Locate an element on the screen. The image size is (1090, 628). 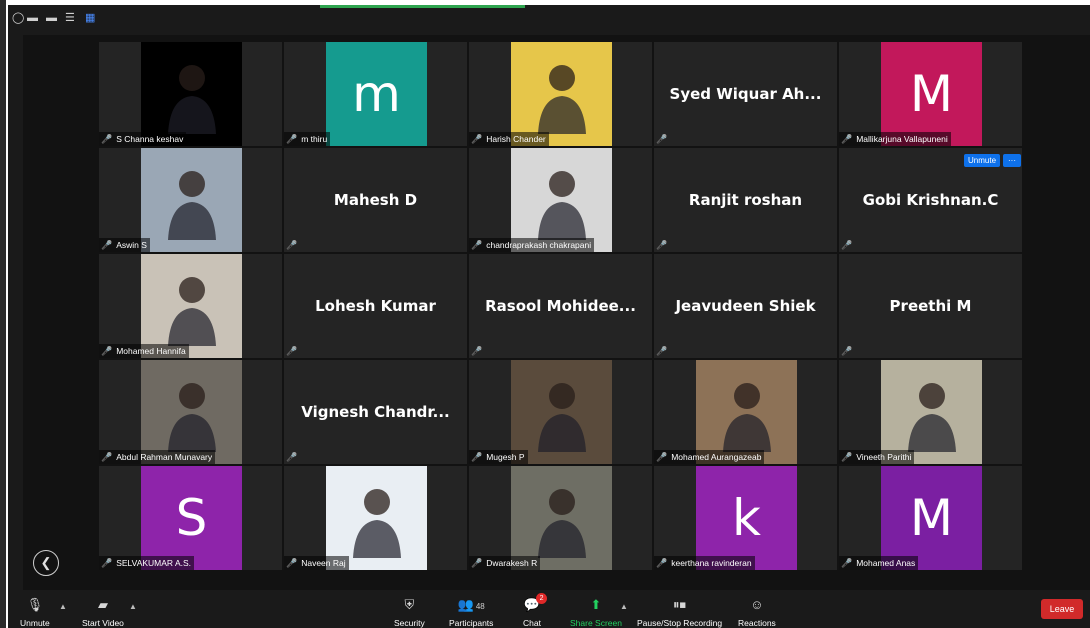
participant-tile: 🎤 Harish Chander is located at coordinates (560, 94).